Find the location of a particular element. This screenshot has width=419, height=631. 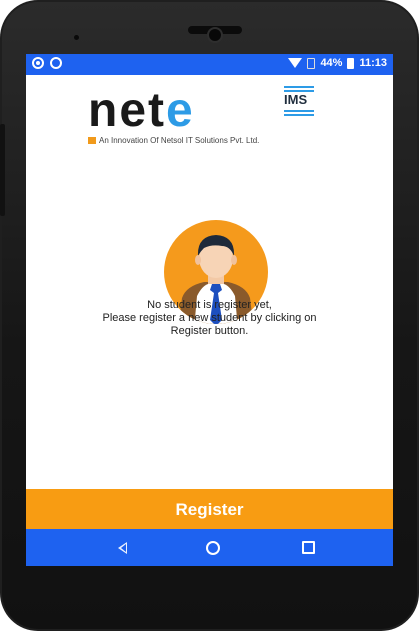

logo-wordmark: NETe is located at coordinates (141, 110).